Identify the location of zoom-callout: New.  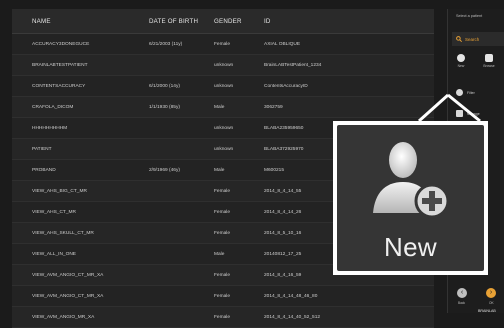
(410, 198).